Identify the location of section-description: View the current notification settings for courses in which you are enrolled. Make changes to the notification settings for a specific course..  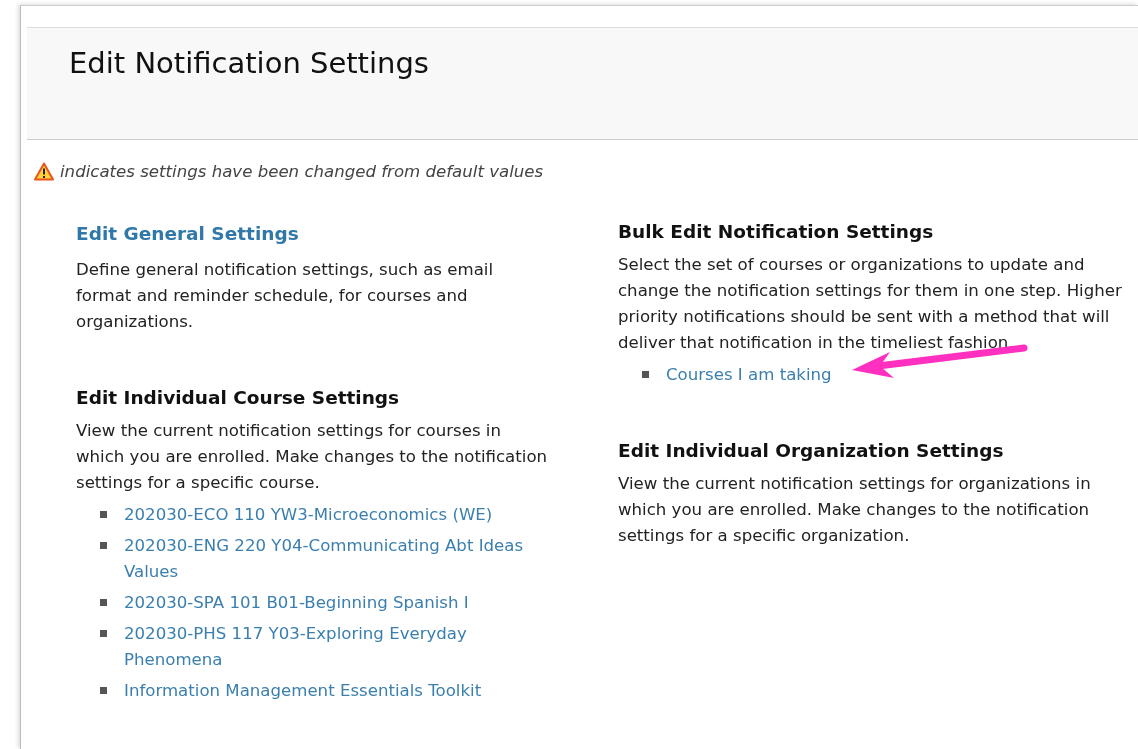
(312, 457).